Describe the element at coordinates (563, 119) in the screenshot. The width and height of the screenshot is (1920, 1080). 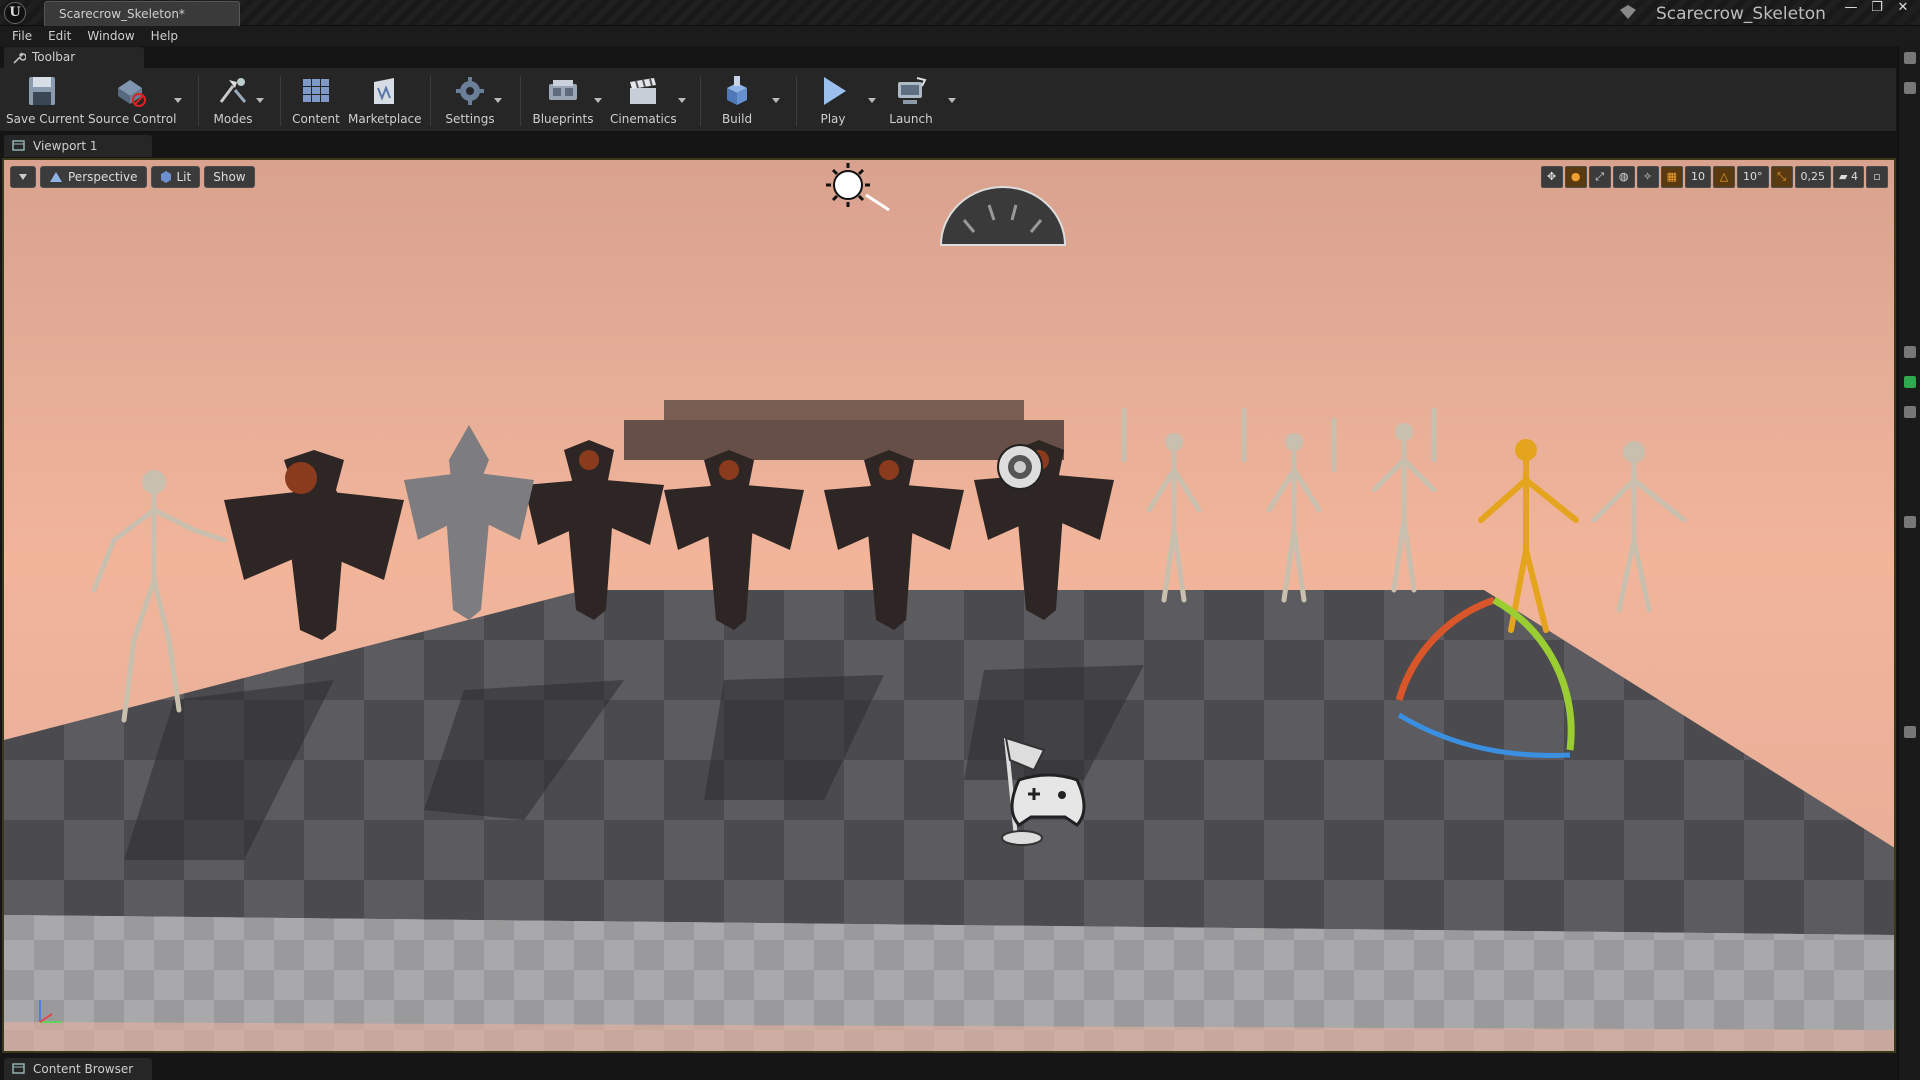
I see `blueprints-label: Blueprints` at that location.